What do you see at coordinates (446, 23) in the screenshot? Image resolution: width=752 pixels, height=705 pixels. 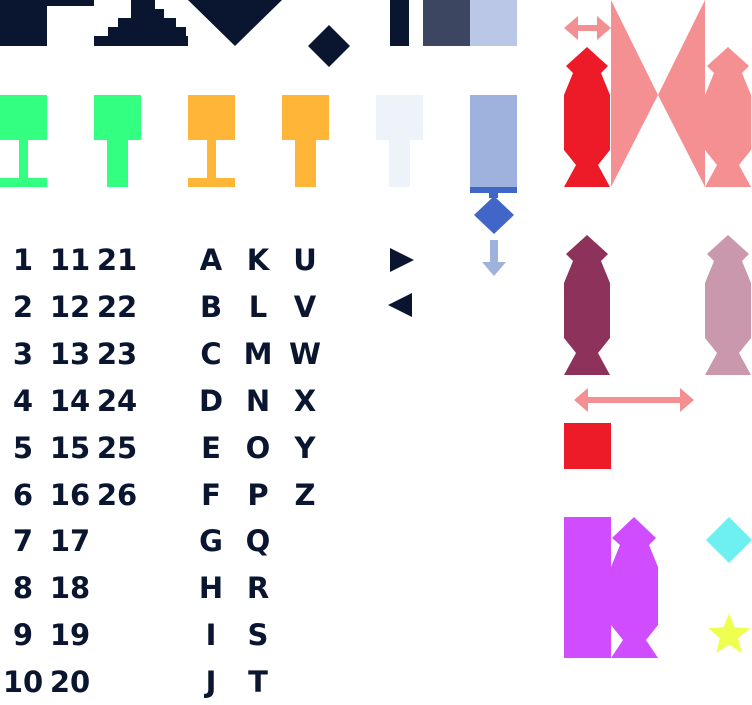 I see `swatch-slate` at bounding box center [446, 23].